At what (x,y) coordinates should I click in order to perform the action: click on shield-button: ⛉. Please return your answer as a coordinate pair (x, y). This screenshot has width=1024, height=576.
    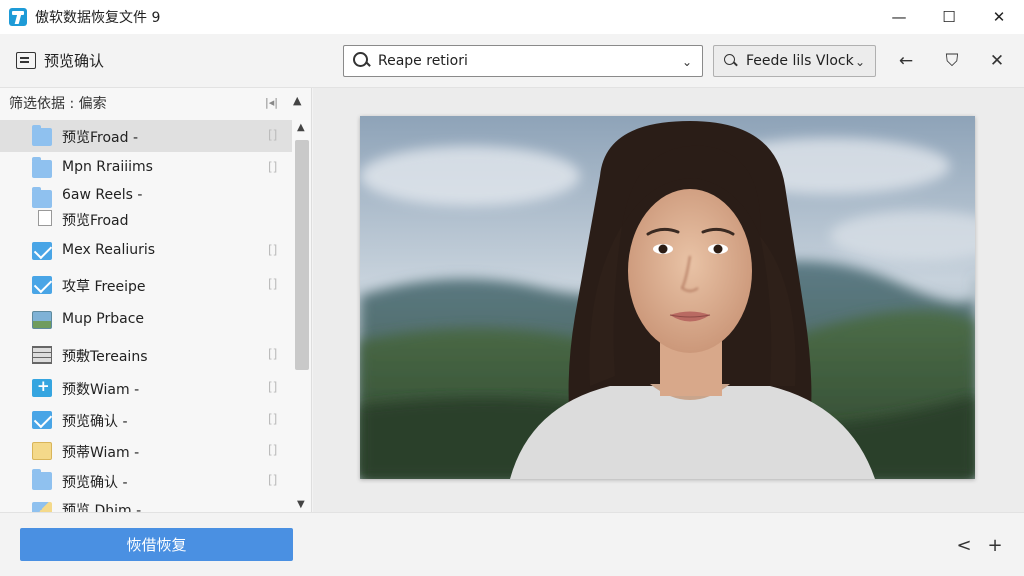
    Looking at the image, I should click on (952, 61).